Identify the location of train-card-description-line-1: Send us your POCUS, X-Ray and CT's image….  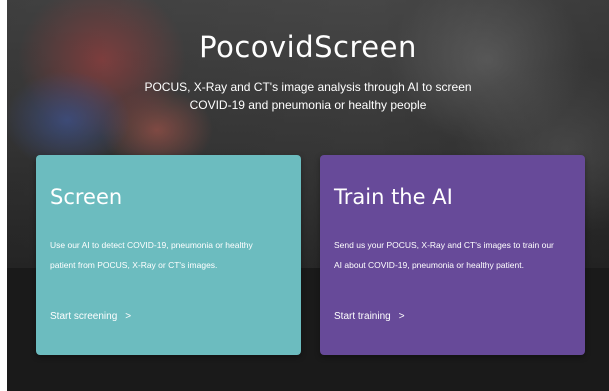
(444, 245).